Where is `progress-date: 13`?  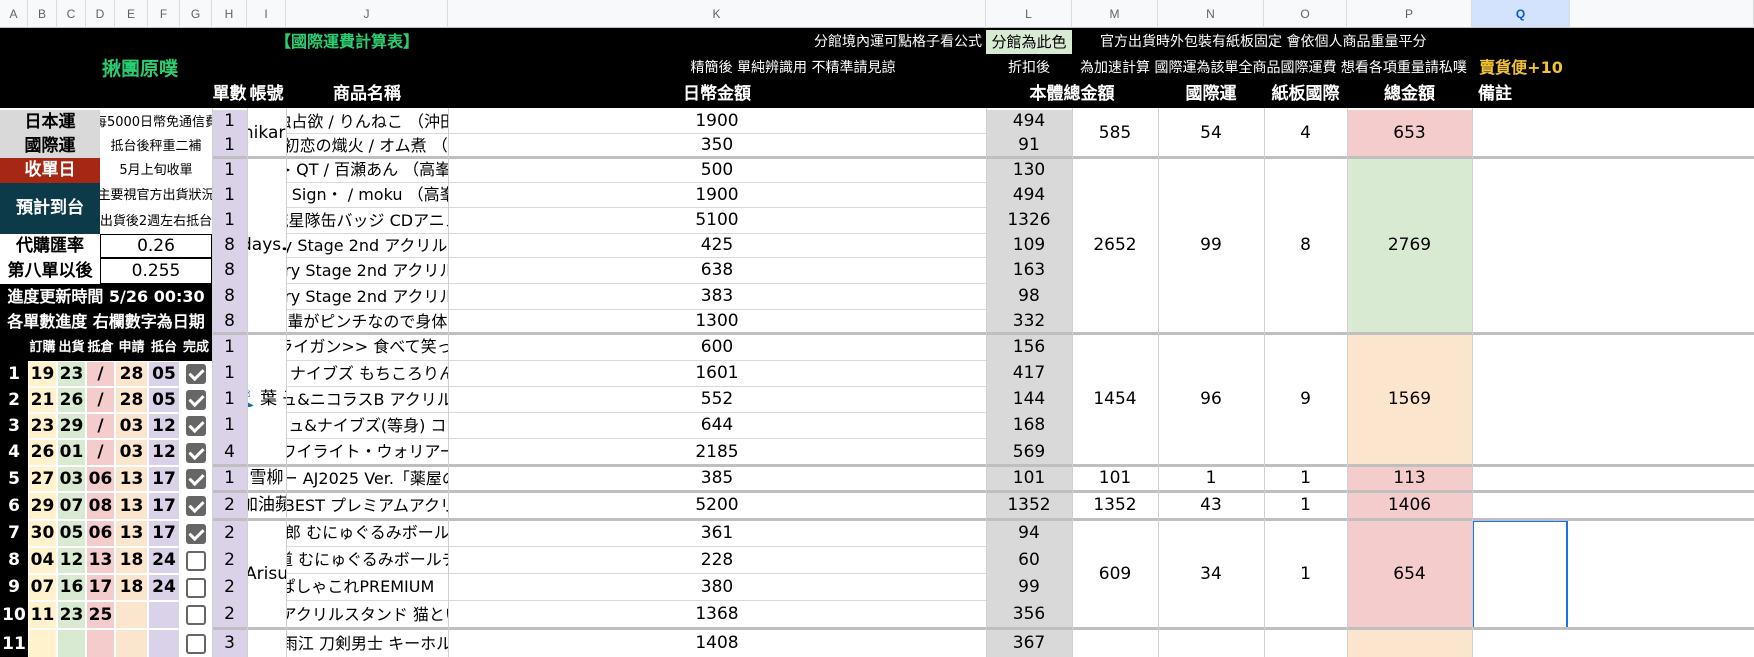
progress-date: 13 is located at coordinates (131, 533).